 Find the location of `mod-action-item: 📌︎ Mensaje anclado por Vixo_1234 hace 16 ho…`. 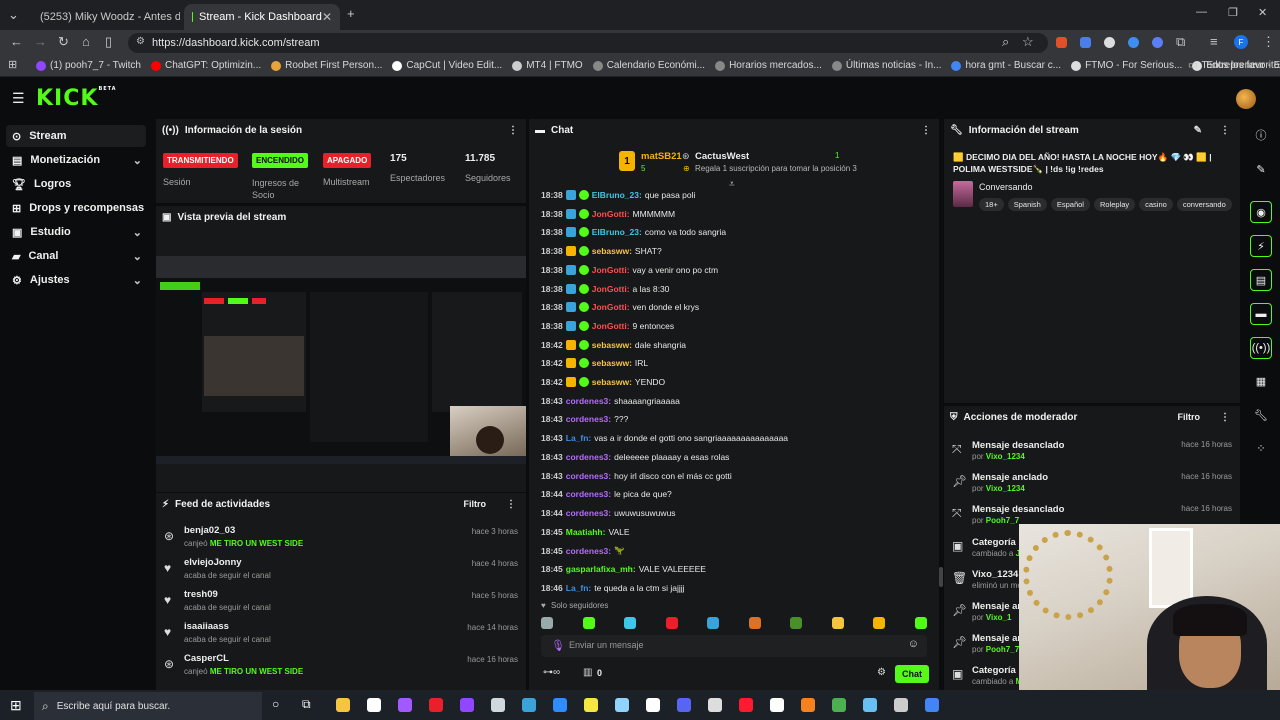

mod-action-item: 📌︎ Mensaje anclado por Vixo_1234 hace 16 ho… is located at coordinates (1092, 487).